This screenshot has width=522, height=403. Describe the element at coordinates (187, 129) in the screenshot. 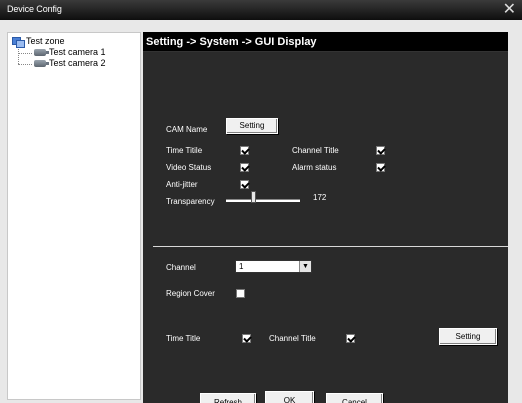

I see `cam-name-label: CAM Name` at that location.